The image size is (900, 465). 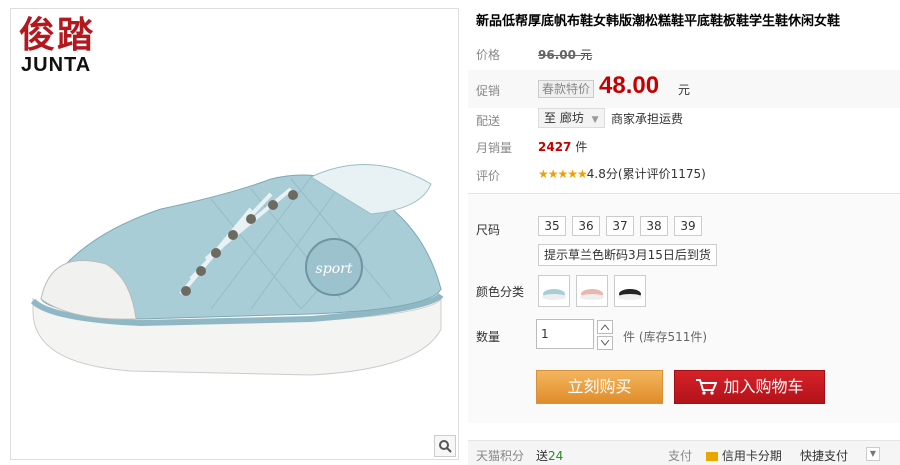 I want to click on buy-now-button: 立刻购买, so click(x=599, y=387).